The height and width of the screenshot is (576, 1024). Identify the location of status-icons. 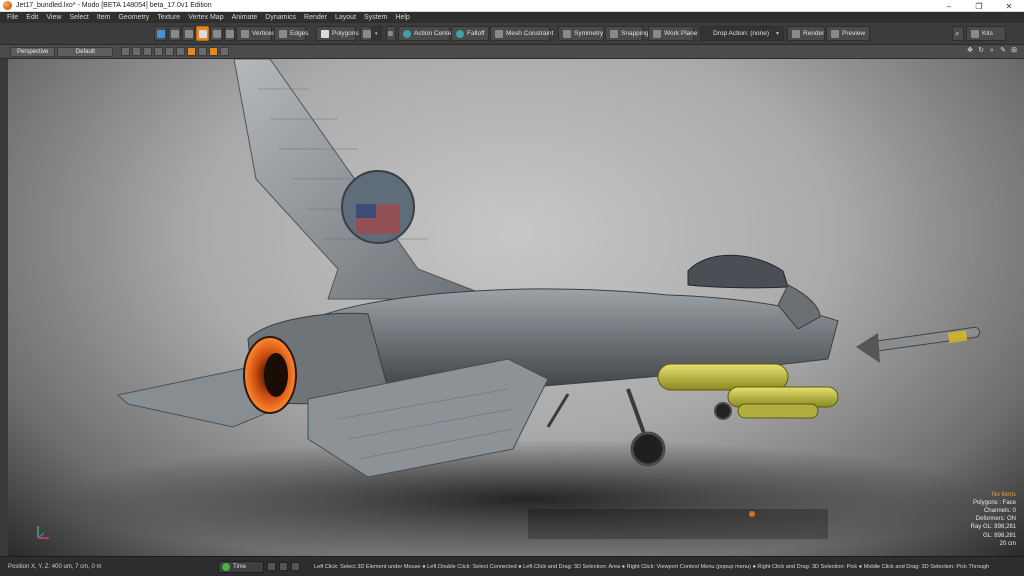
(283, 566).